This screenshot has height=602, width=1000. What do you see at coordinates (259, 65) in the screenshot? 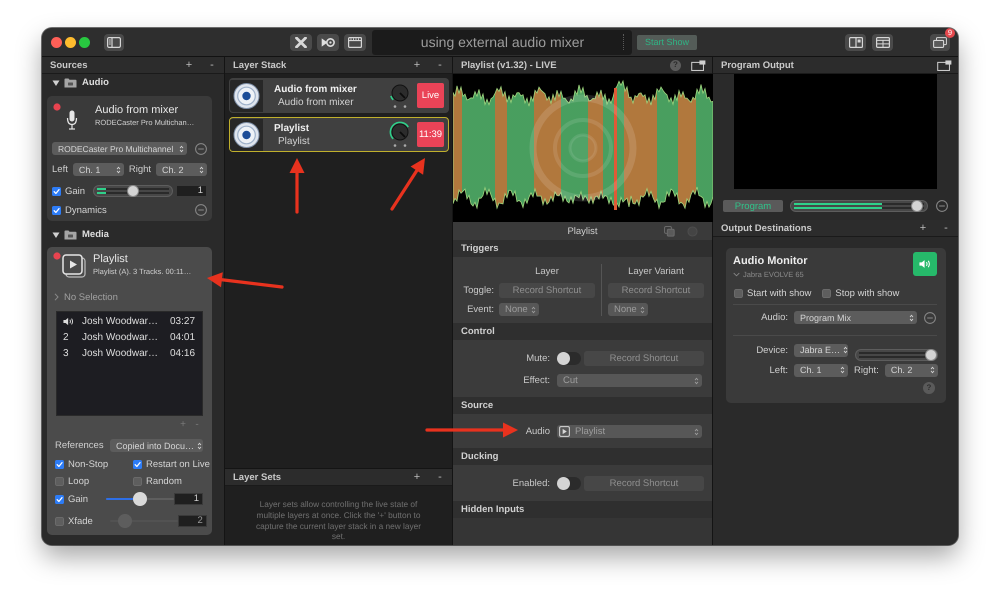
I see `panel-title: Layer Stack` at bounding box center [259, 65].